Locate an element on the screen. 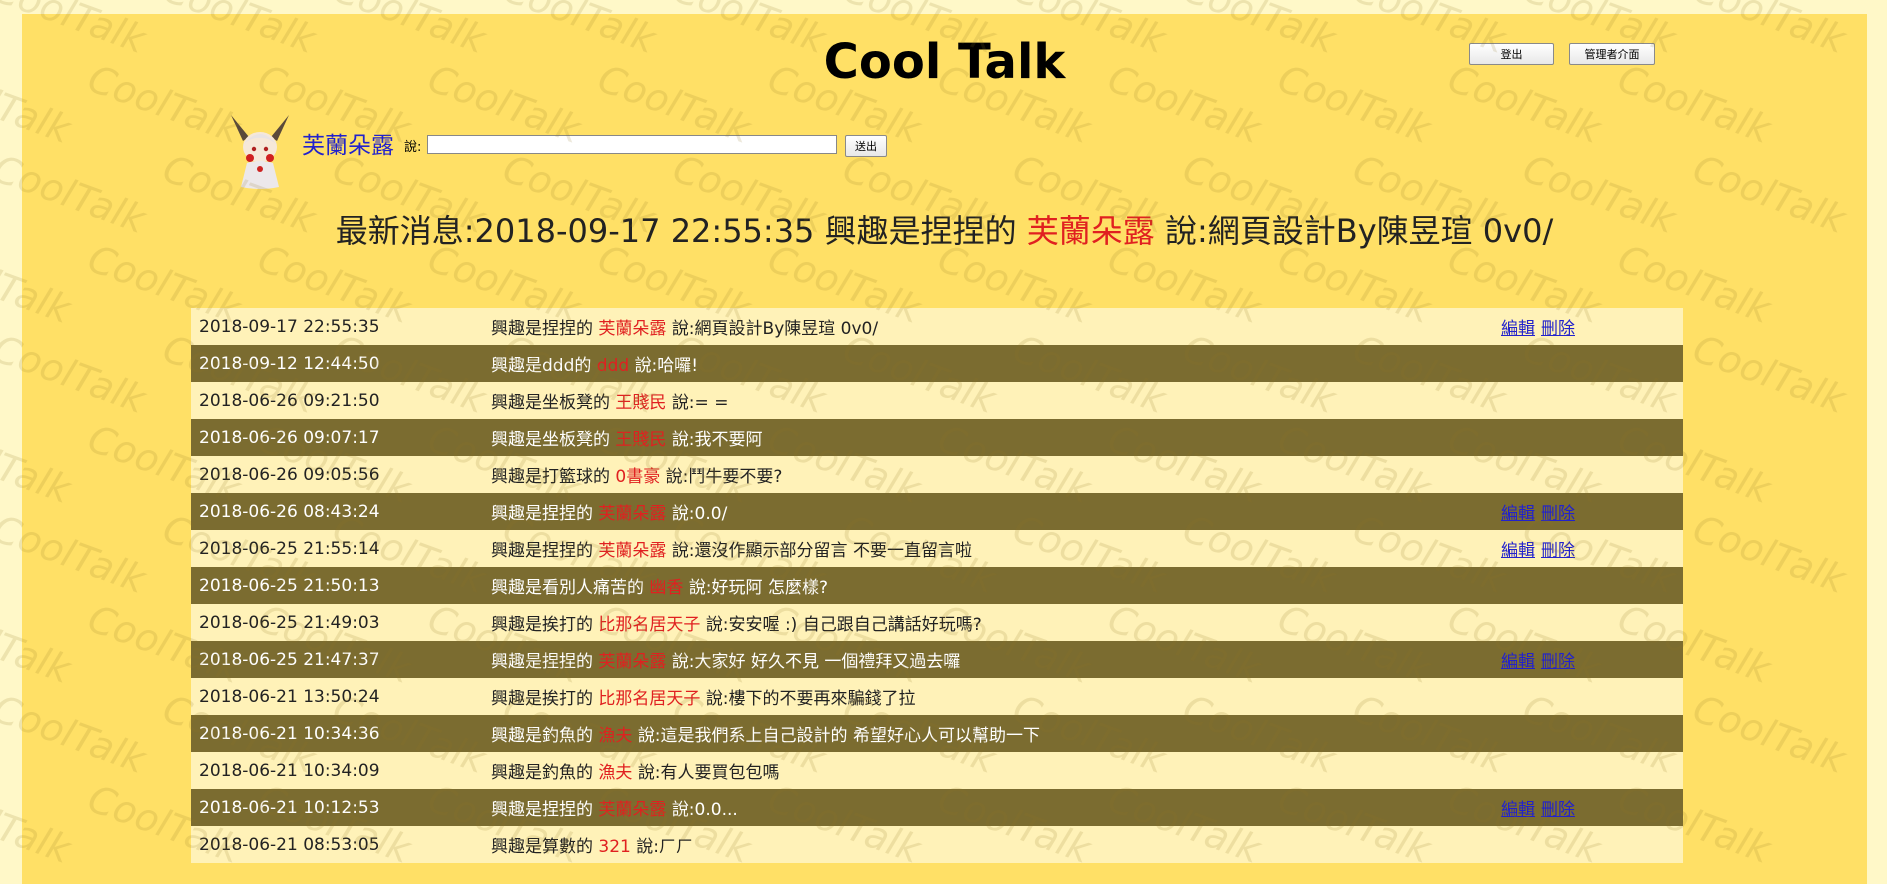 This screenshot has height=884, width=1887. message-text: 說:還沒作顯示部分留言 不要一直留言啦 is located at coordinates (821, 551).